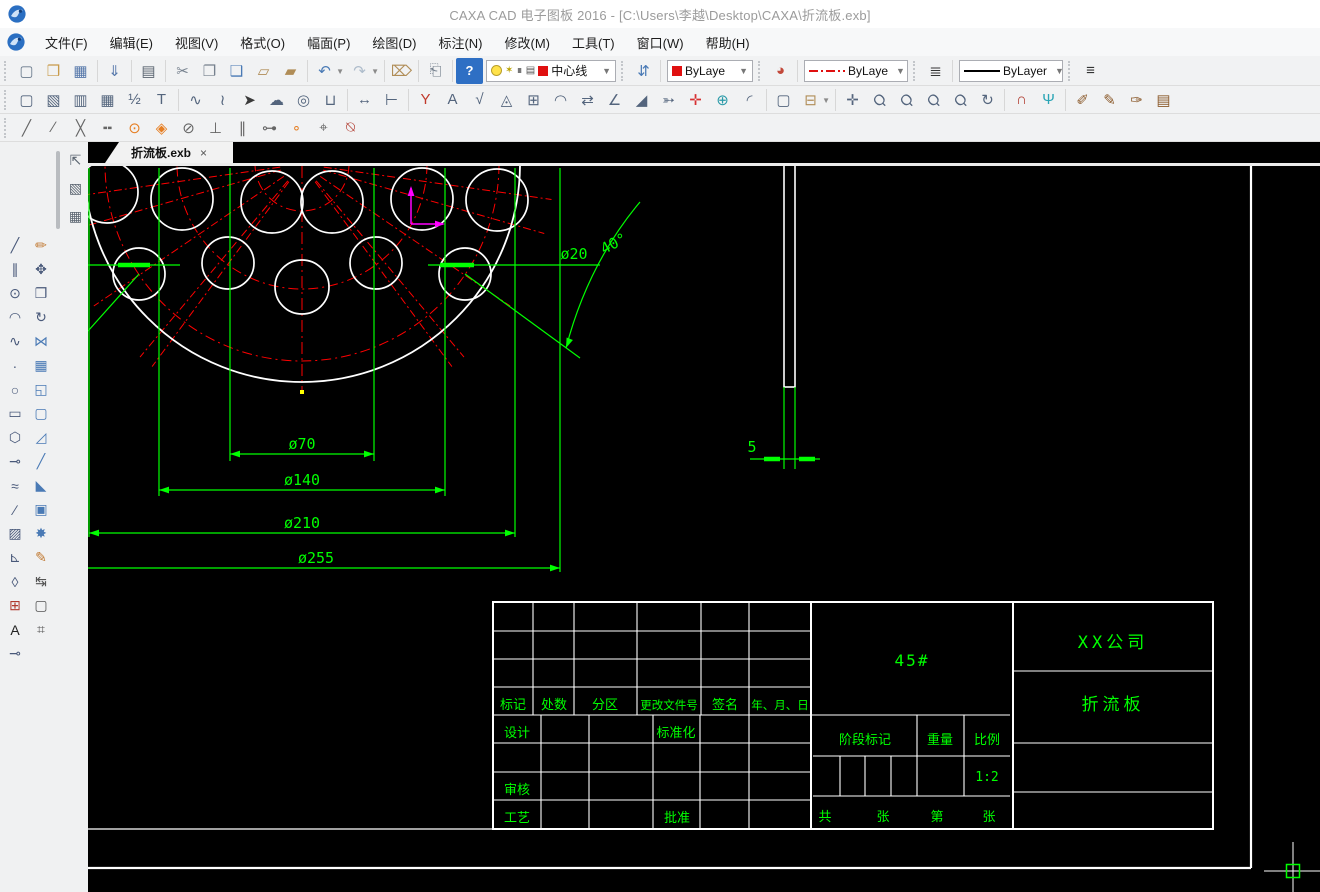 This screenshot has height=892, width=1320. I want to click on print-button: ▤, so click(148, 71).